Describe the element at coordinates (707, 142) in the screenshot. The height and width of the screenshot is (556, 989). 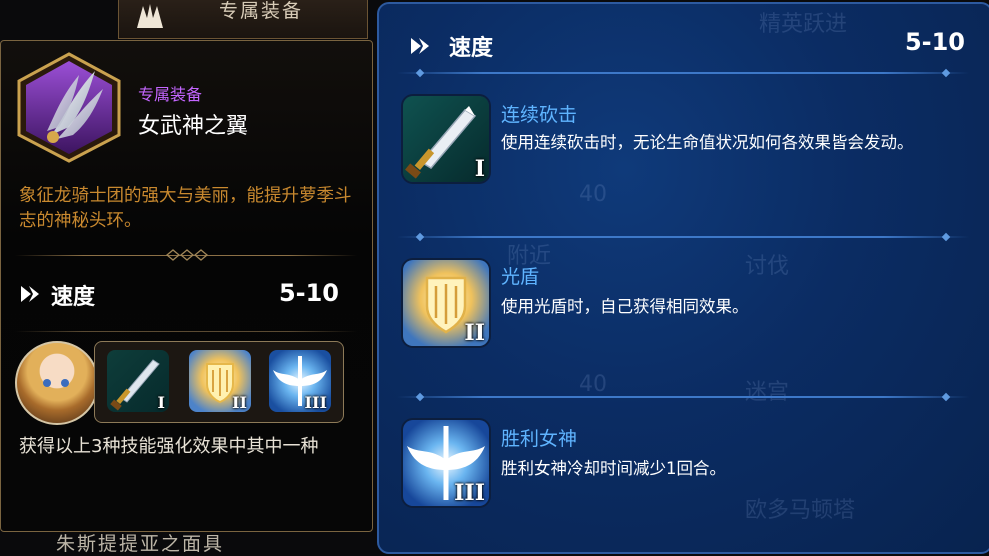
I see `skill-description: 使用连续砍击时，无论生命值状况如何各效果皆会发动。` at that location.